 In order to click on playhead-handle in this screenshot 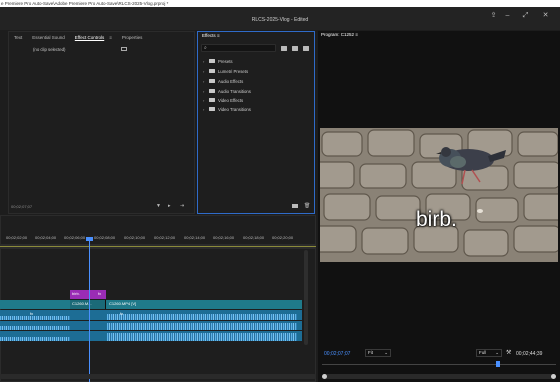, I will do `click(89, 239)`.